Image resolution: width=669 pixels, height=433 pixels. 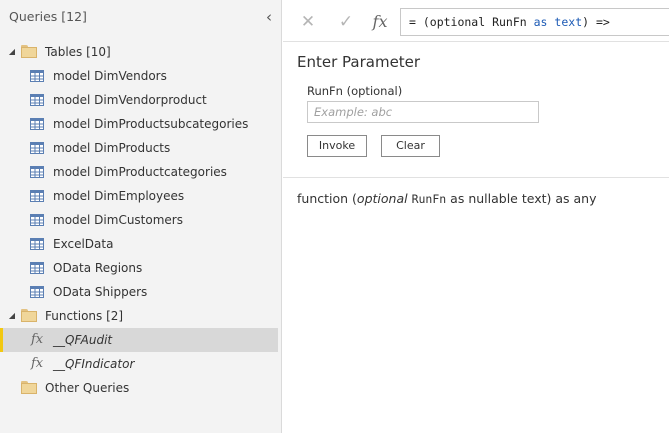 I want to click on query-item: model DimProductcategories, so click(x=139, y=172).